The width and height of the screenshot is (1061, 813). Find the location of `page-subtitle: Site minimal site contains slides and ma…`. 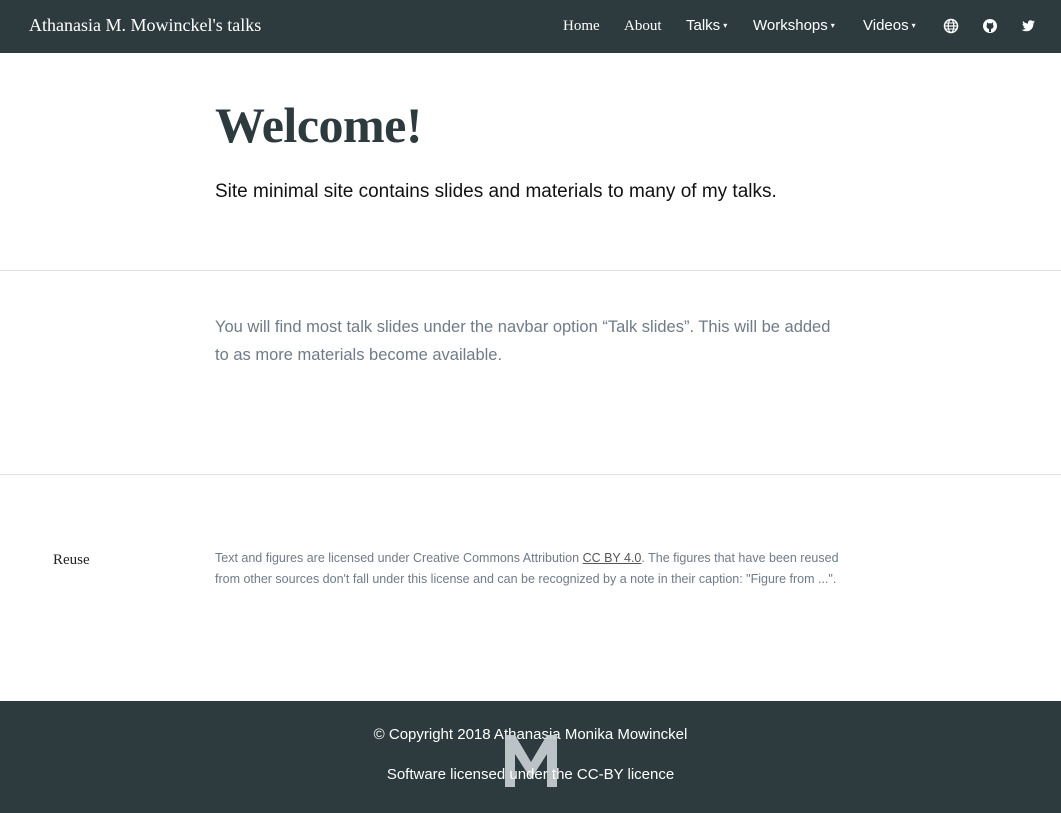

page-subtitle: Site minimal site contains slides and ma… is located at coordinates (496, 191).